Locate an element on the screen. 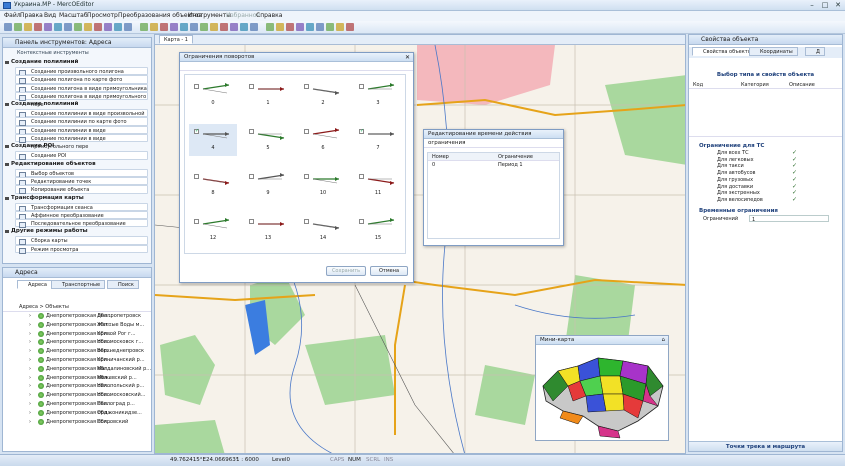 Image resolution: width=845 pixels, height=466 pixels. tool-item: Создание произвольного полигона is located at coordinates (81, 72).